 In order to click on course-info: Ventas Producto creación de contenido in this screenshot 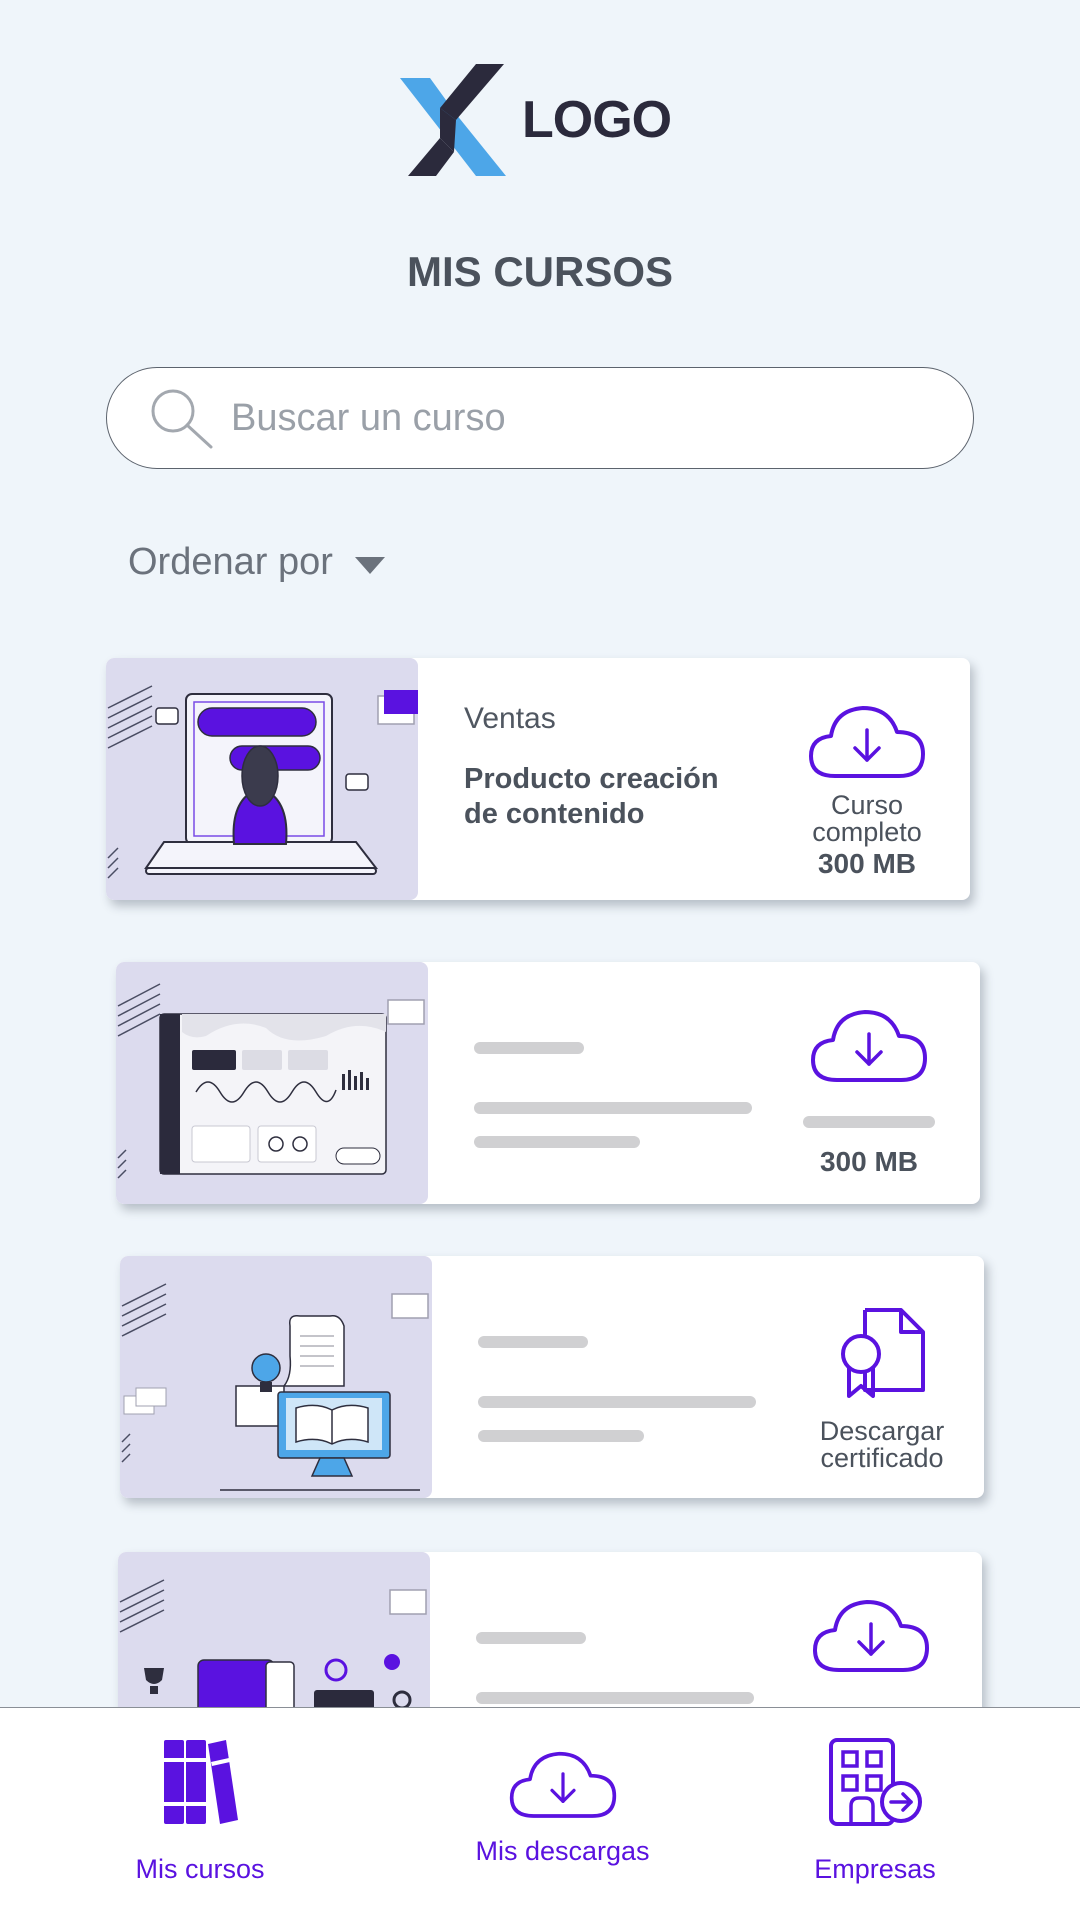, I will do `click(614, 779)`.